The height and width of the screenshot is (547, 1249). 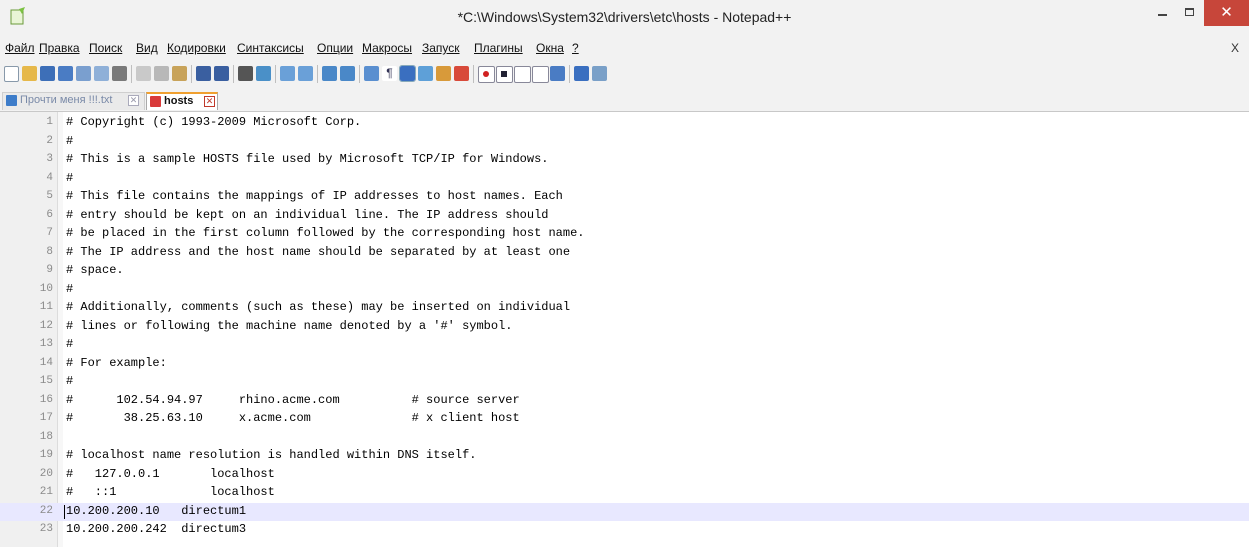 What do you see at coordinates (443, 73) in the screenshot?
I see `function-list-icon` at bounding box center [443, 73].